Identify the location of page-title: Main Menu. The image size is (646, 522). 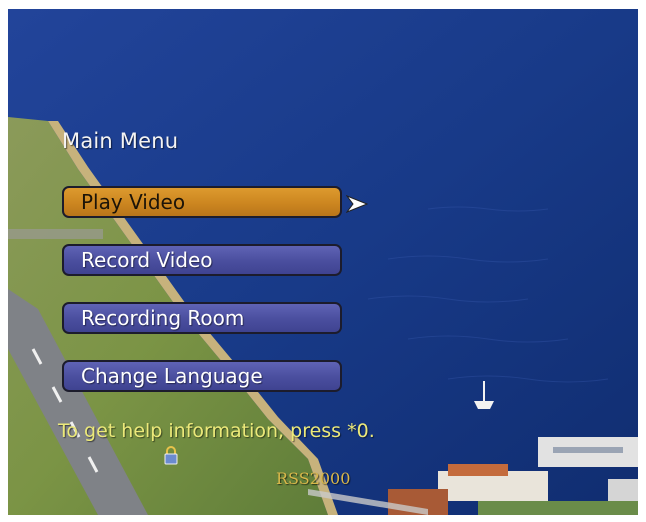
(120, 141).